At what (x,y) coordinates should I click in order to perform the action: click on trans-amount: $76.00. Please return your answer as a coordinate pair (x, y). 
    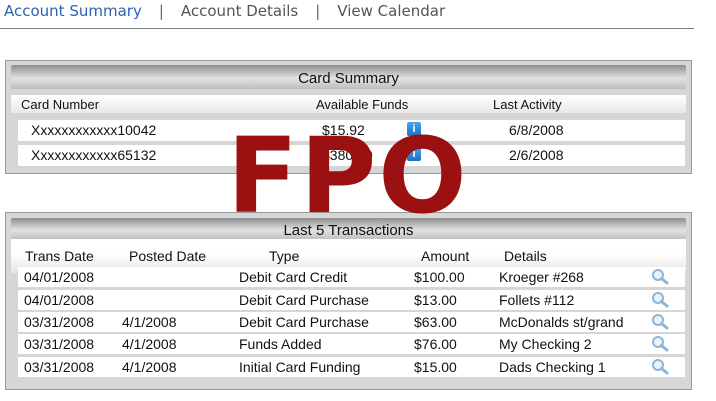
    Looking at the image, I should click on (435, 344).